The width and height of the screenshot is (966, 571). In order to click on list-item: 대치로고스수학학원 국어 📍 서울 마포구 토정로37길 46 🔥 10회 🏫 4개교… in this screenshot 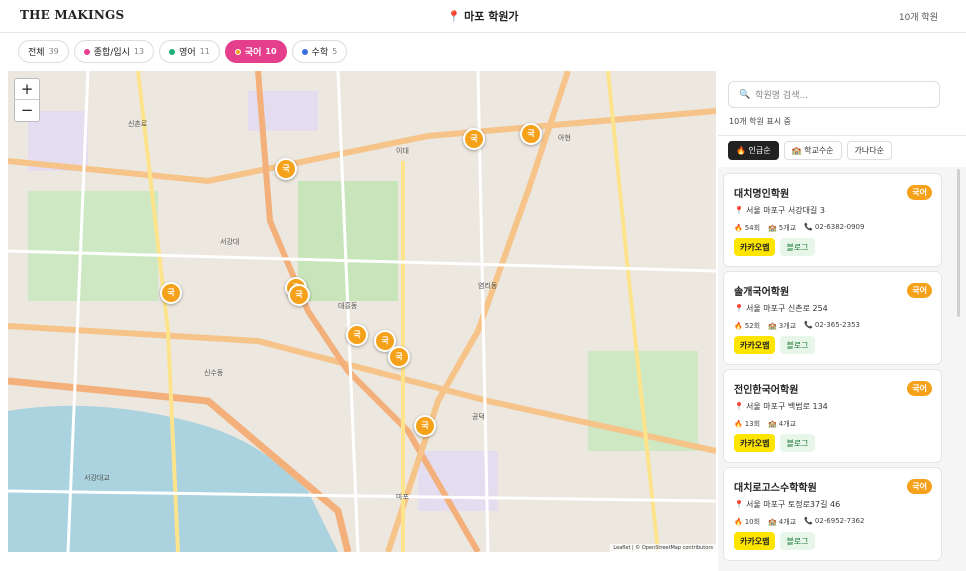, I will do `click(832, 514)`.